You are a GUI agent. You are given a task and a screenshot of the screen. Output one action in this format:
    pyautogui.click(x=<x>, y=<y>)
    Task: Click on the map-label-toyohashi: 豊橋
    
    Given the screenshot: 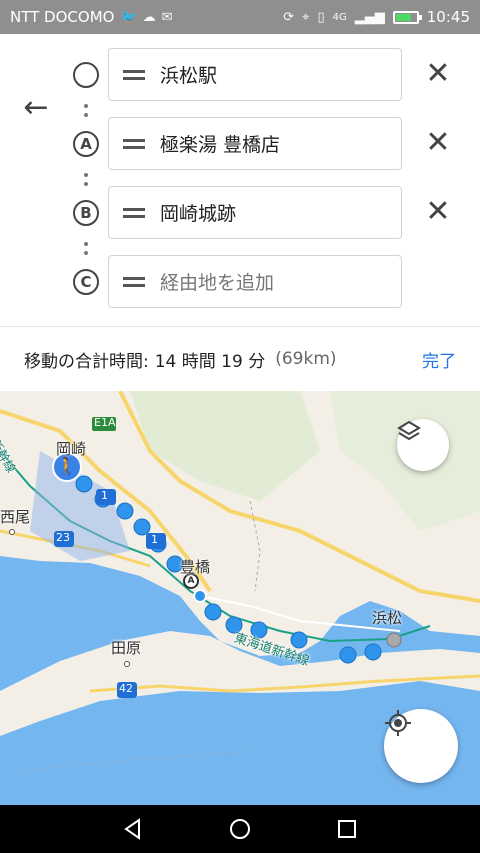 What is the action you would take?
    pyautogui.click(x=195, y=567)
    